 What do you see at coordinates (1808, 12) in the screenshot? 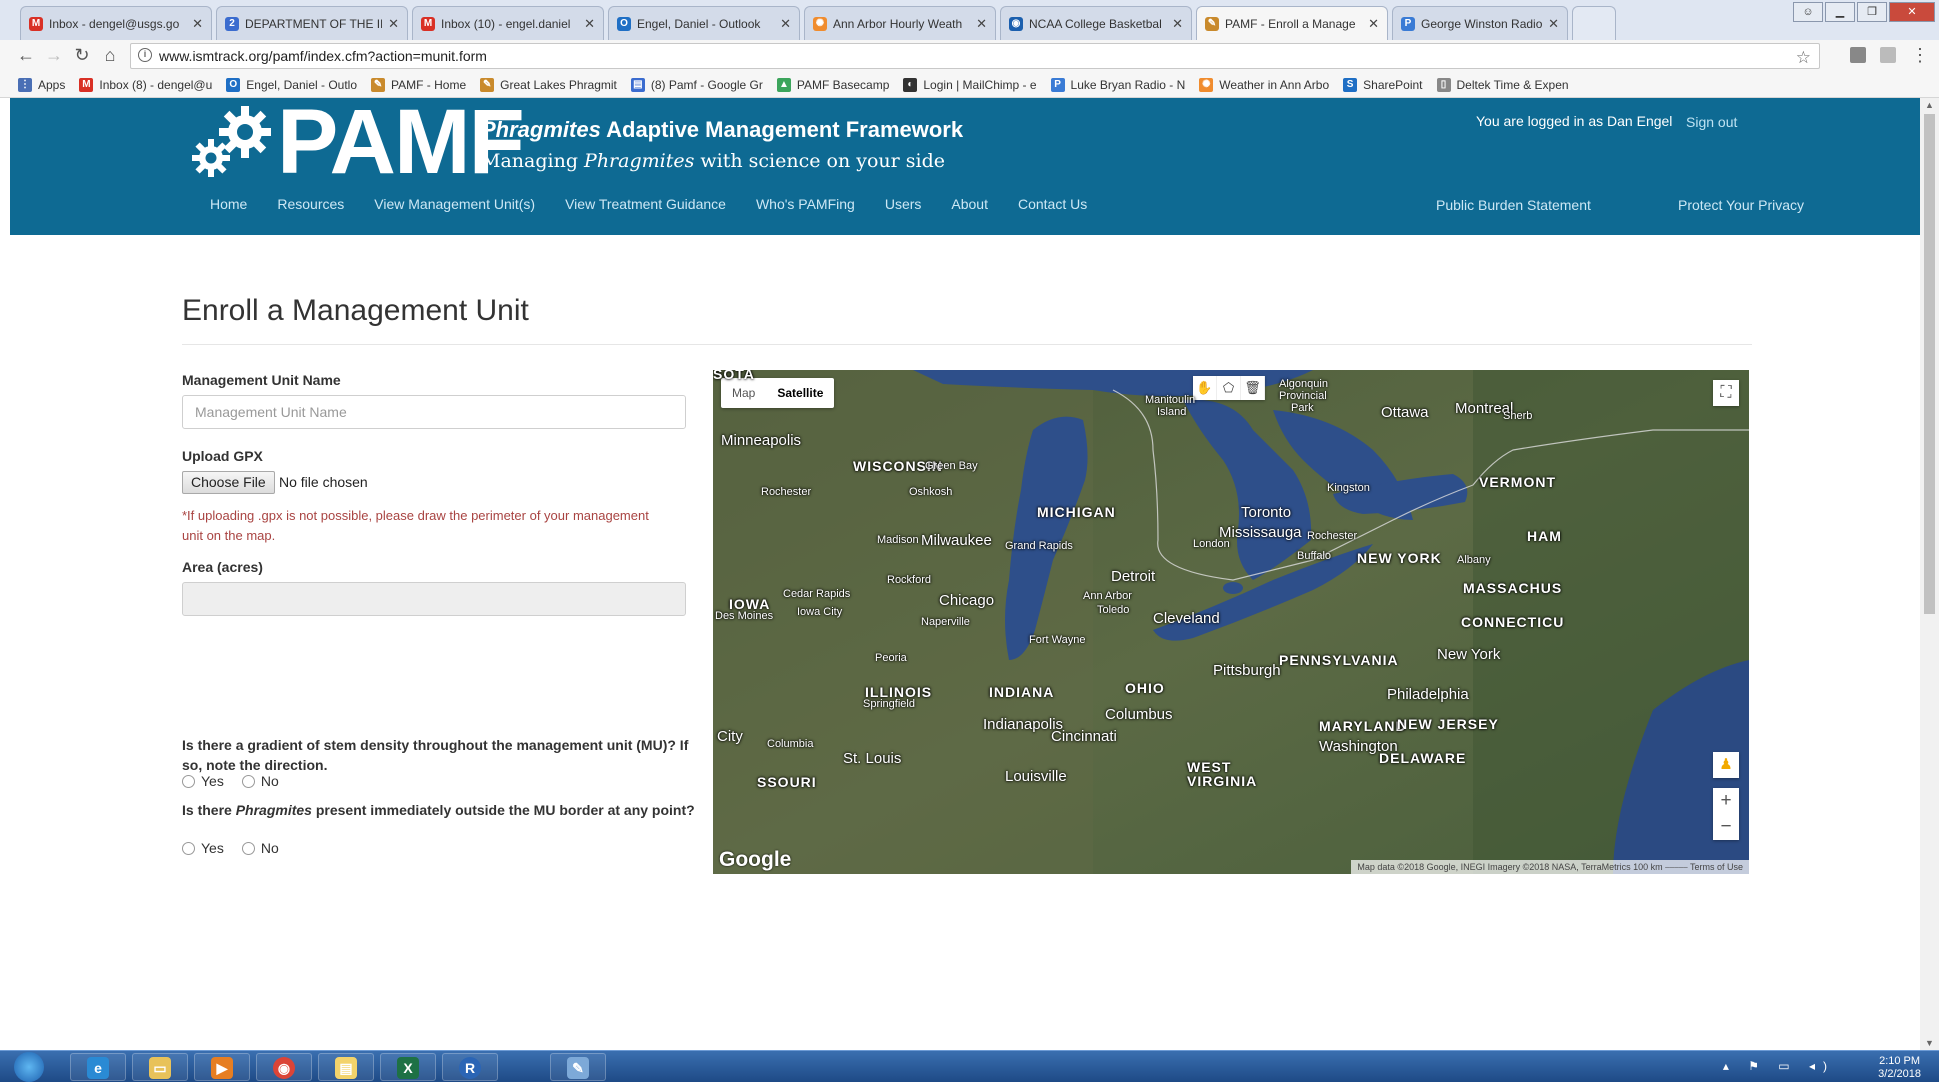
I see `user-profile-icon: ☺` at bounding box center [1808, 12].